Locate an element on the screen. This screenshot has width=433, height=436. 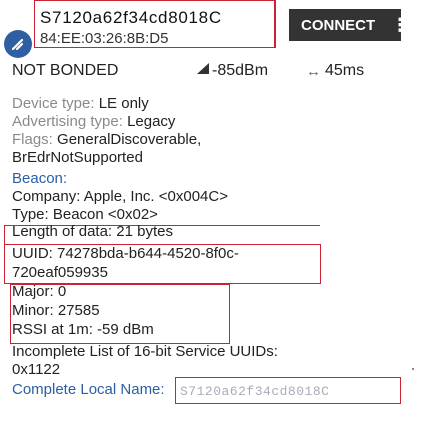
device-type-value: LE only is located at coordinates (123, 103).